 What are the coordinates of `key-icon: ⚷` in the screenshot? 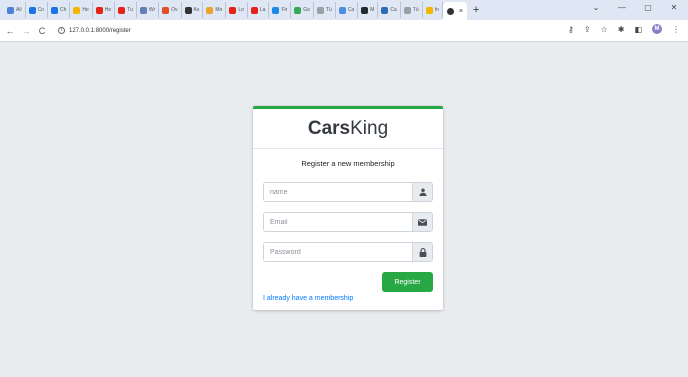 It's located at (571, 29).